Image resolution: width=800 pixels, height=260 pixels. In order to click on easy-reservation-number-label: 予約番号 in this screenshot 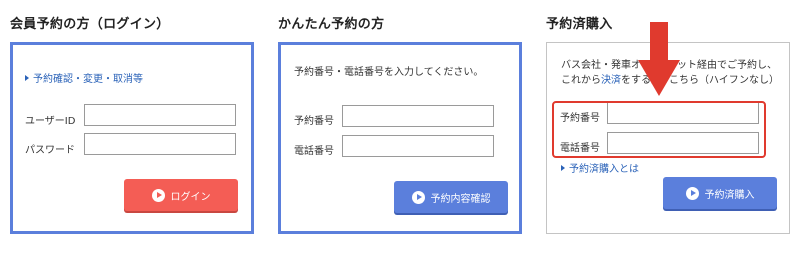, I will do `click(314, 121)`.